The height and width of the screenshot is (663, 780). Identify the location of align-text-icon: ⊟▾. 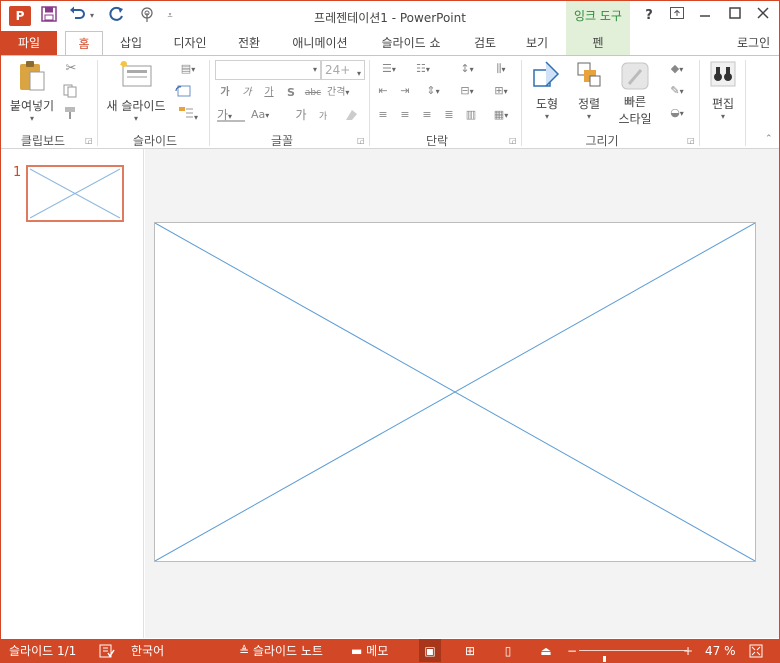
(467, 91).